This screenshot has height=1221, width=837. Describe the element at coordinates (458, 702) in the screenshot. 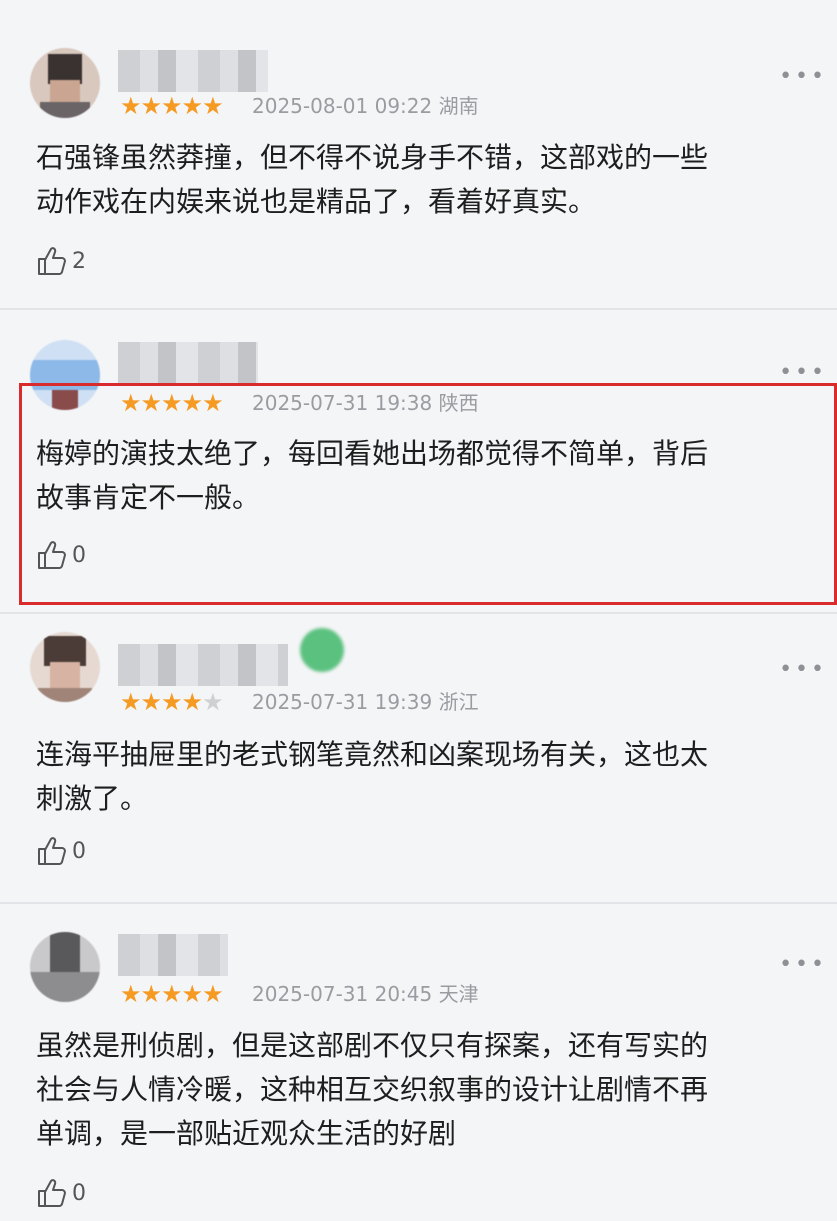

I see `comment-region: 浙江` at that location.